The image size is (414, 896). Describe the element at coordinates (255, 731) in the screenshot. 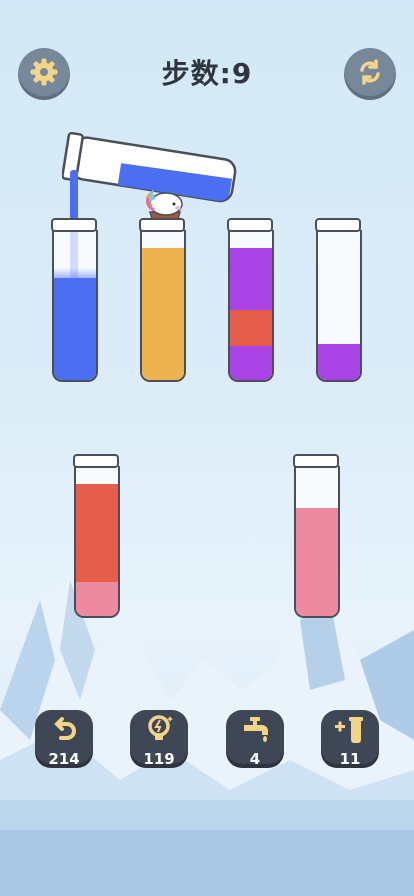

I see `faucet-icon` at that location.